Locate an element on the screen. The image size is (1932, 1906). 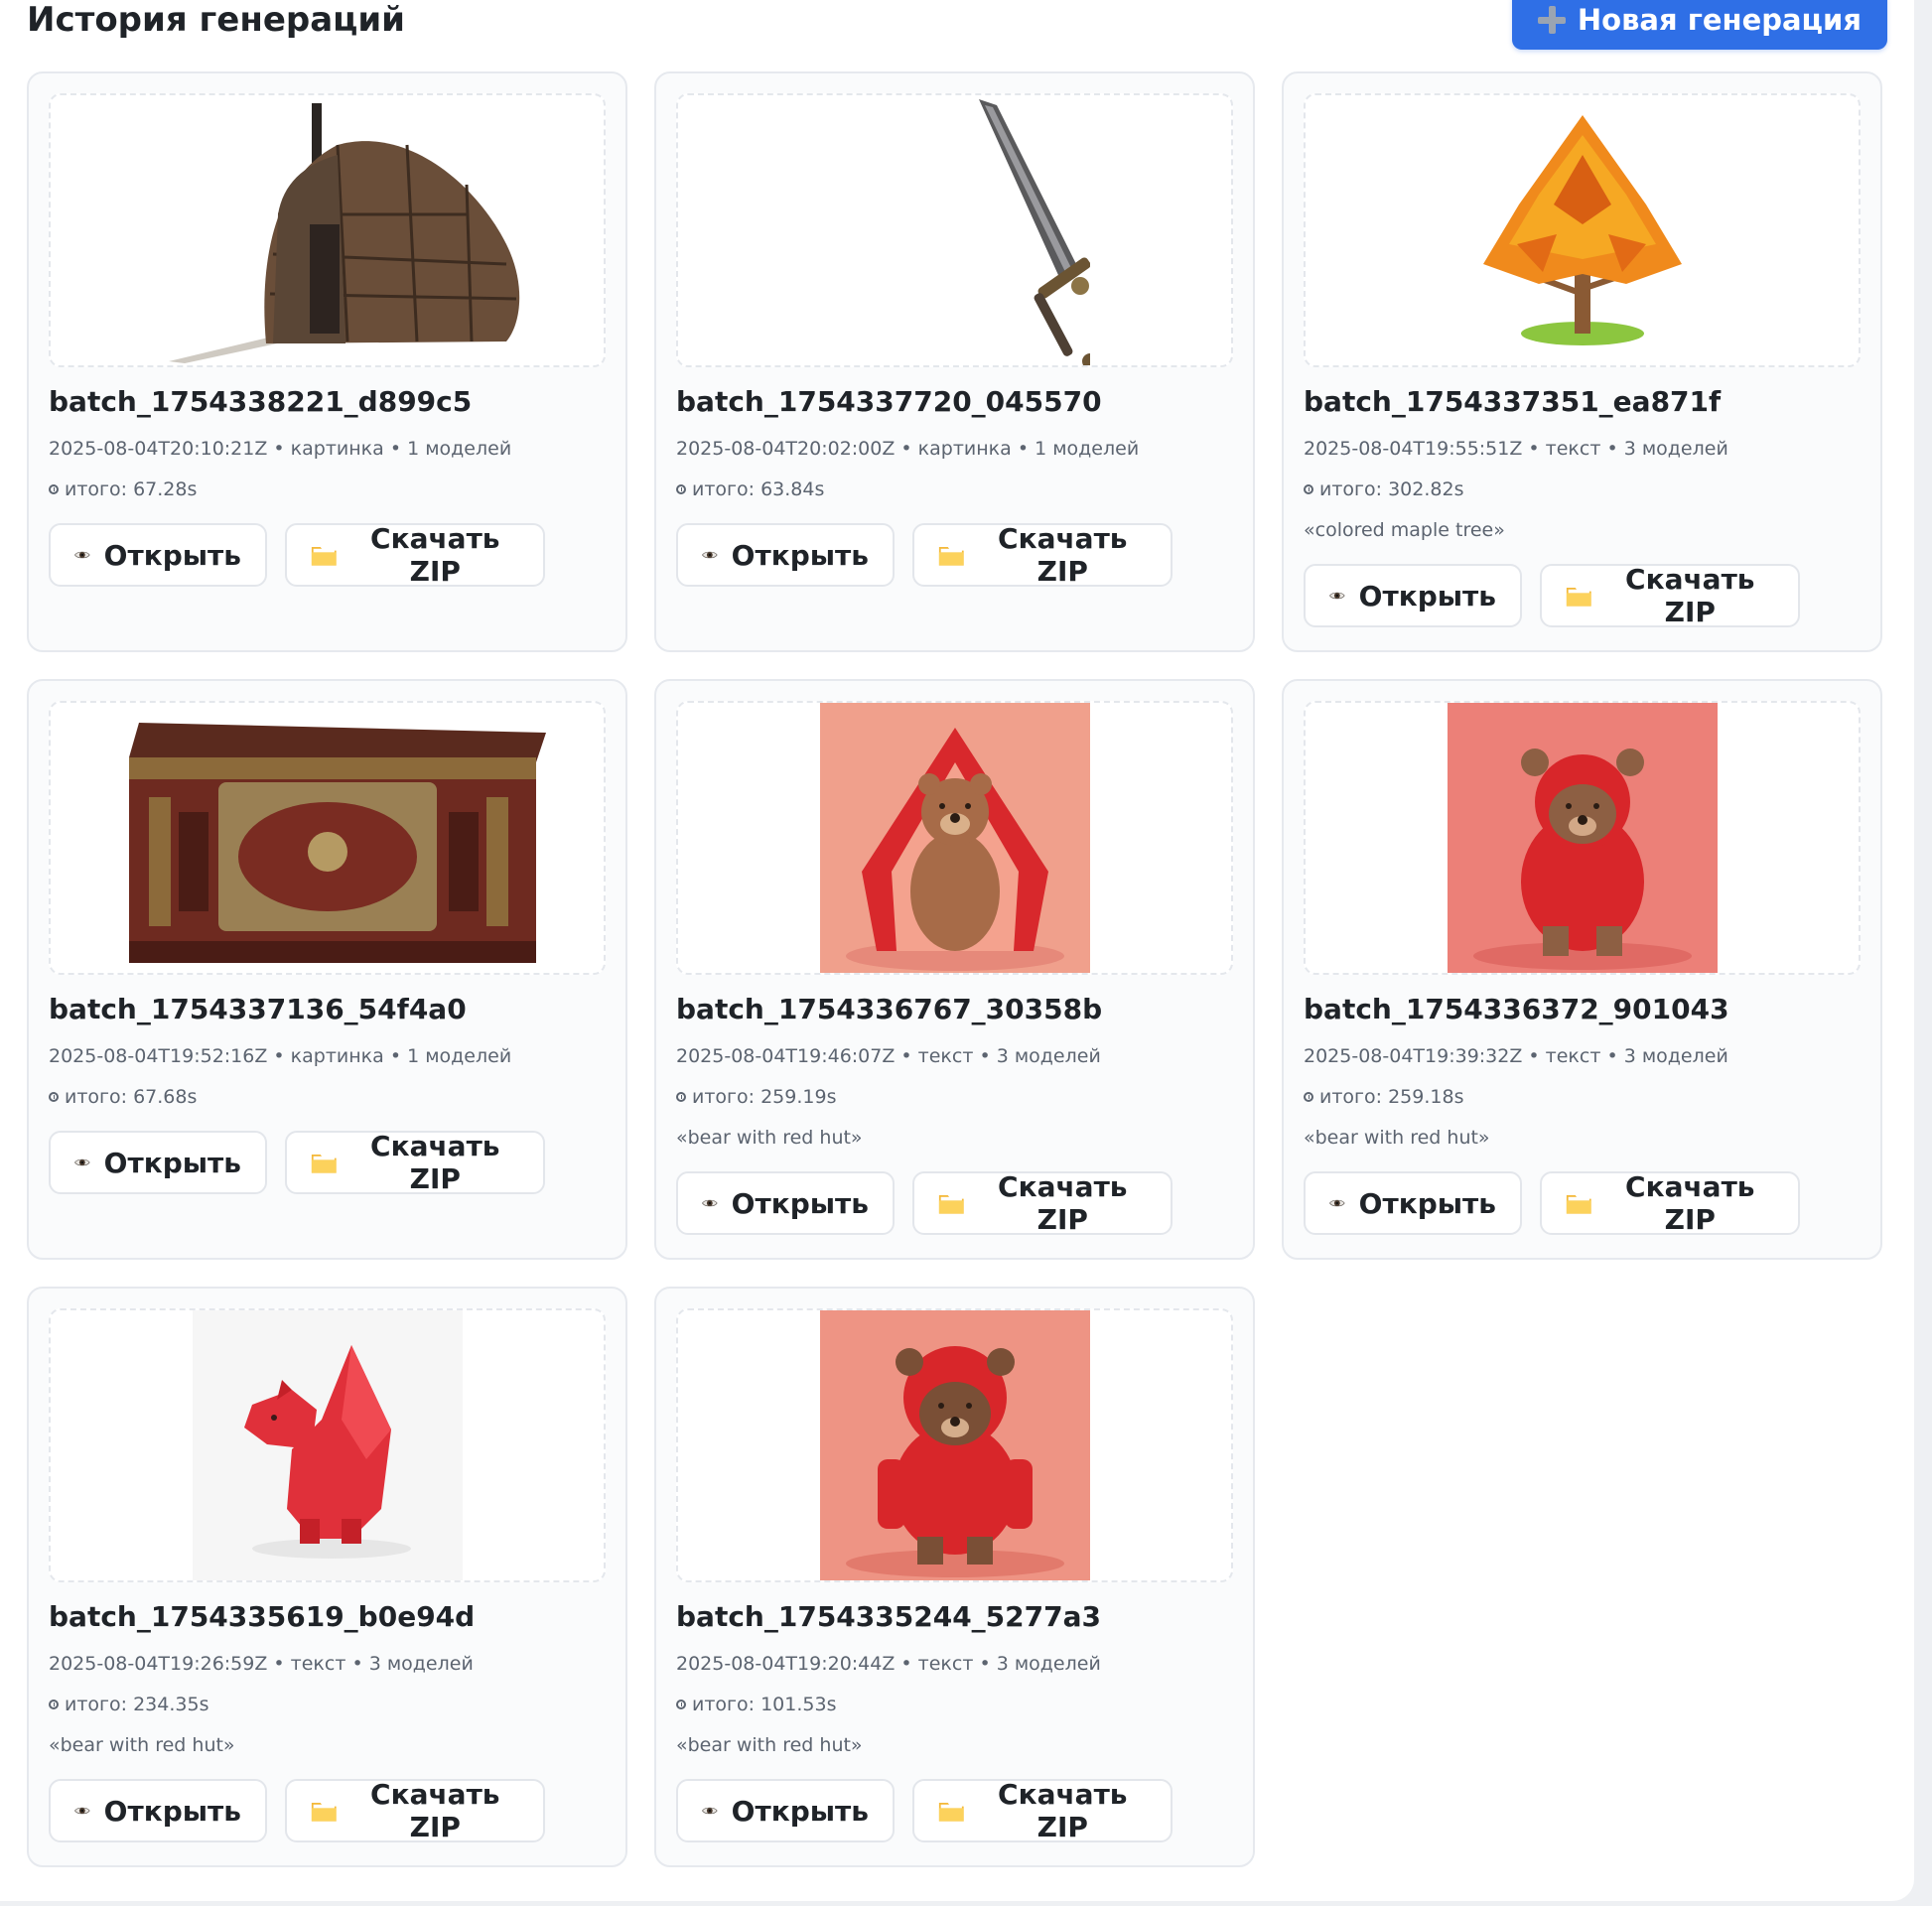
total-time: итого: 259.18s is located at coordinates (1392, 1097).